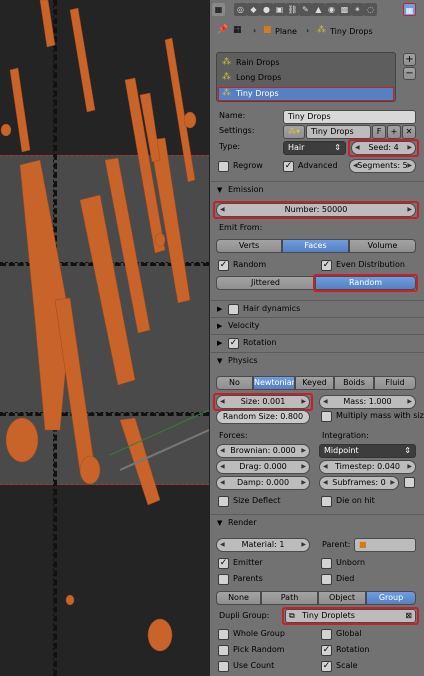  I want to click on parent-field: ■, so click(385, 545).